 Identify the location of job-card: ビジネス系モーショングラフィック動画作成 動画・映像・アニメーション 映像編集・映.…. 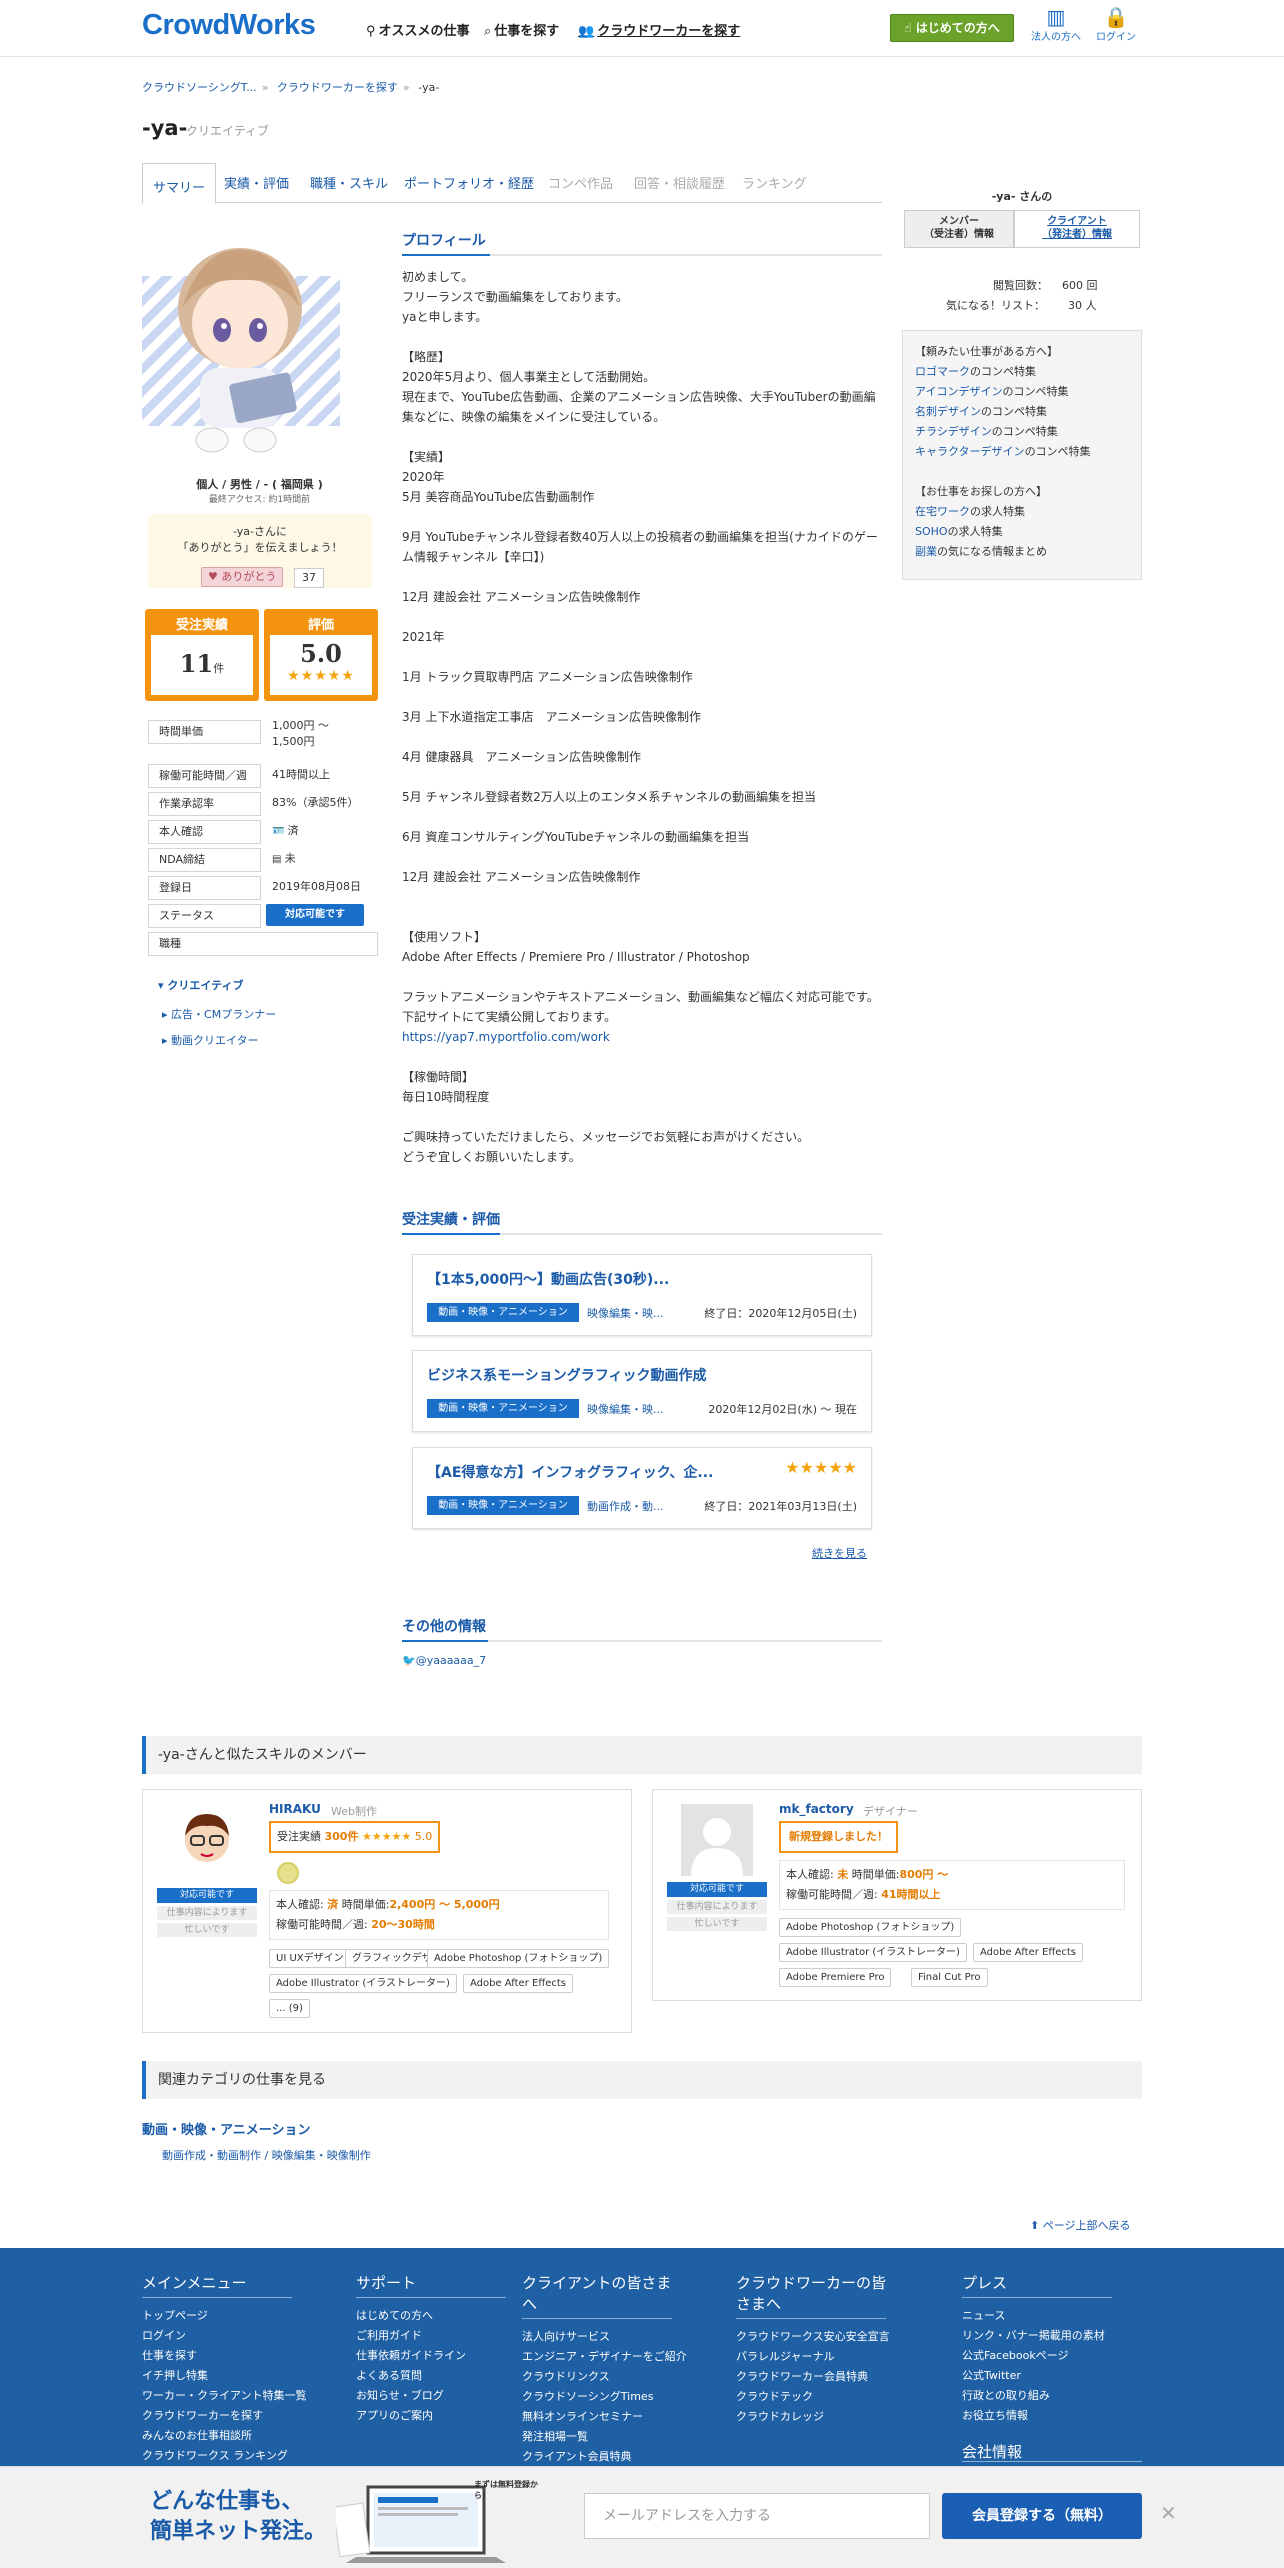
(642, 1391).